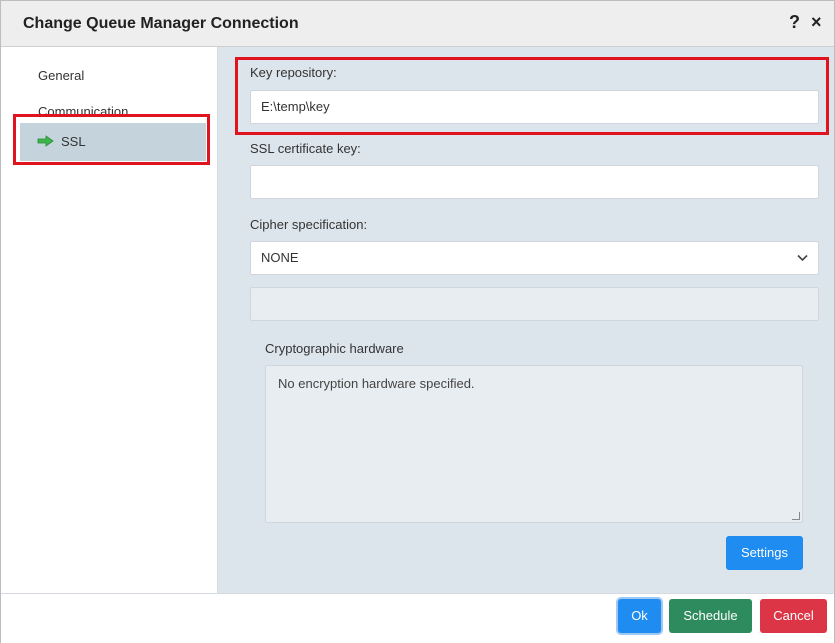 Image resolution: width=835 pixels, height=643 pixels. Describe the element at coordinates (417, 24) in the screenshot. I see `dialog-titlebar: Change Queue Manager Connection ? ×` at that location.